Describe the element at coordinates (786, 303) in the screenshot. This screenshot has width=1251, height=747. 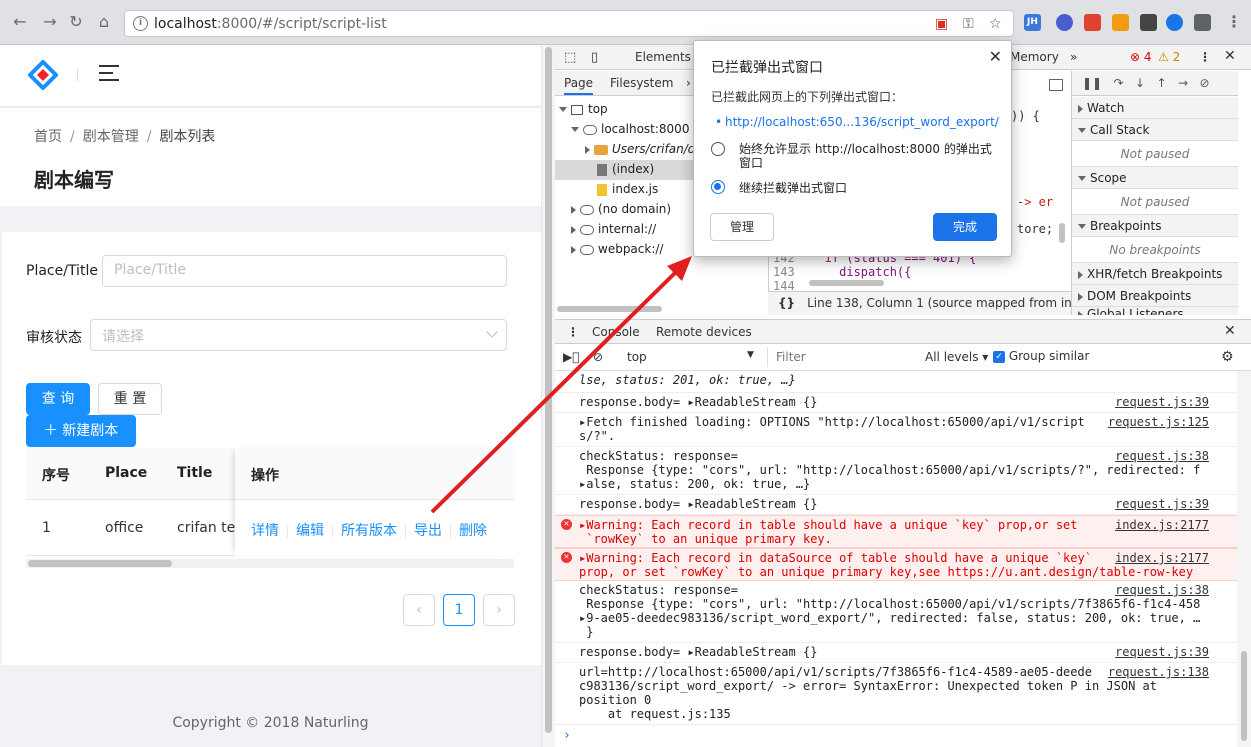
I see `pretty-print-icon: {}` at that location.